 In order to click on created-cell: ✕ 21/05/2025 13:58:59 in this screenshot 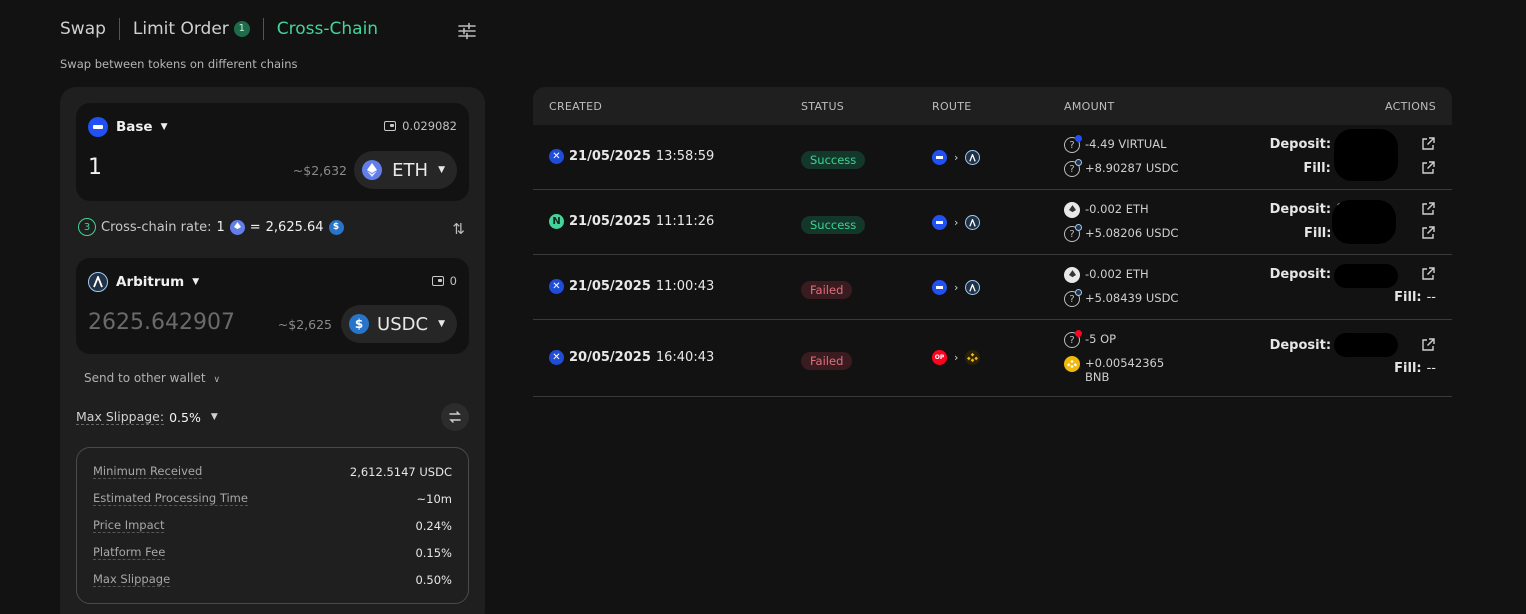, I will do `click(631, 156)`.